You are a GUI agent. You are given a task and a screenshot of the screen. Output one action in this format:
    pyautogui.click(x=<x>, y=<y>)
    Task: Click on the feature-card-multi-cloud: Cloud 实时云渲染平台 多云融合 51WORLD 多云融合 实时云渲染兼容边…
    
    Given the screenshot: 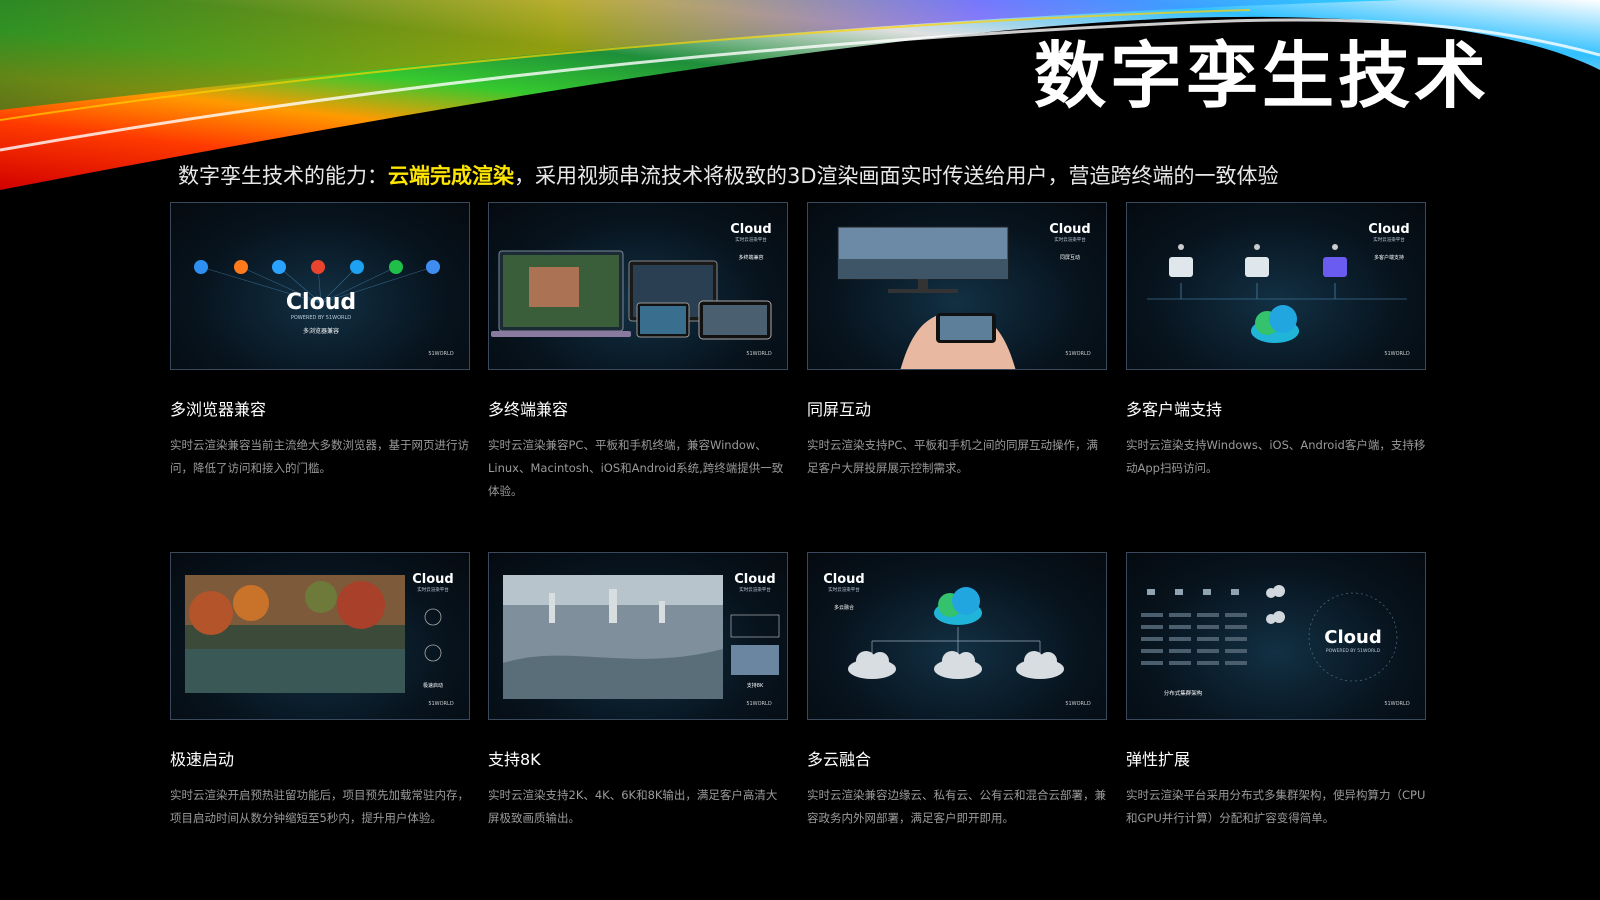 What is the action you would take?
    pyautogui.click(x=957, y=691)
    